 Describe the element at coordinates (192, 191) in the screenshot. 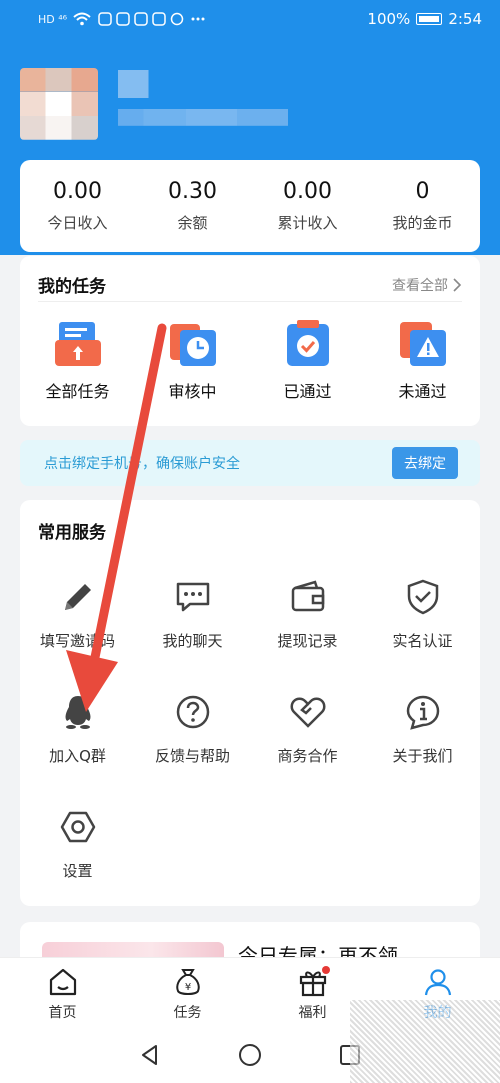

I see `stat-value: 0.30` at that location.